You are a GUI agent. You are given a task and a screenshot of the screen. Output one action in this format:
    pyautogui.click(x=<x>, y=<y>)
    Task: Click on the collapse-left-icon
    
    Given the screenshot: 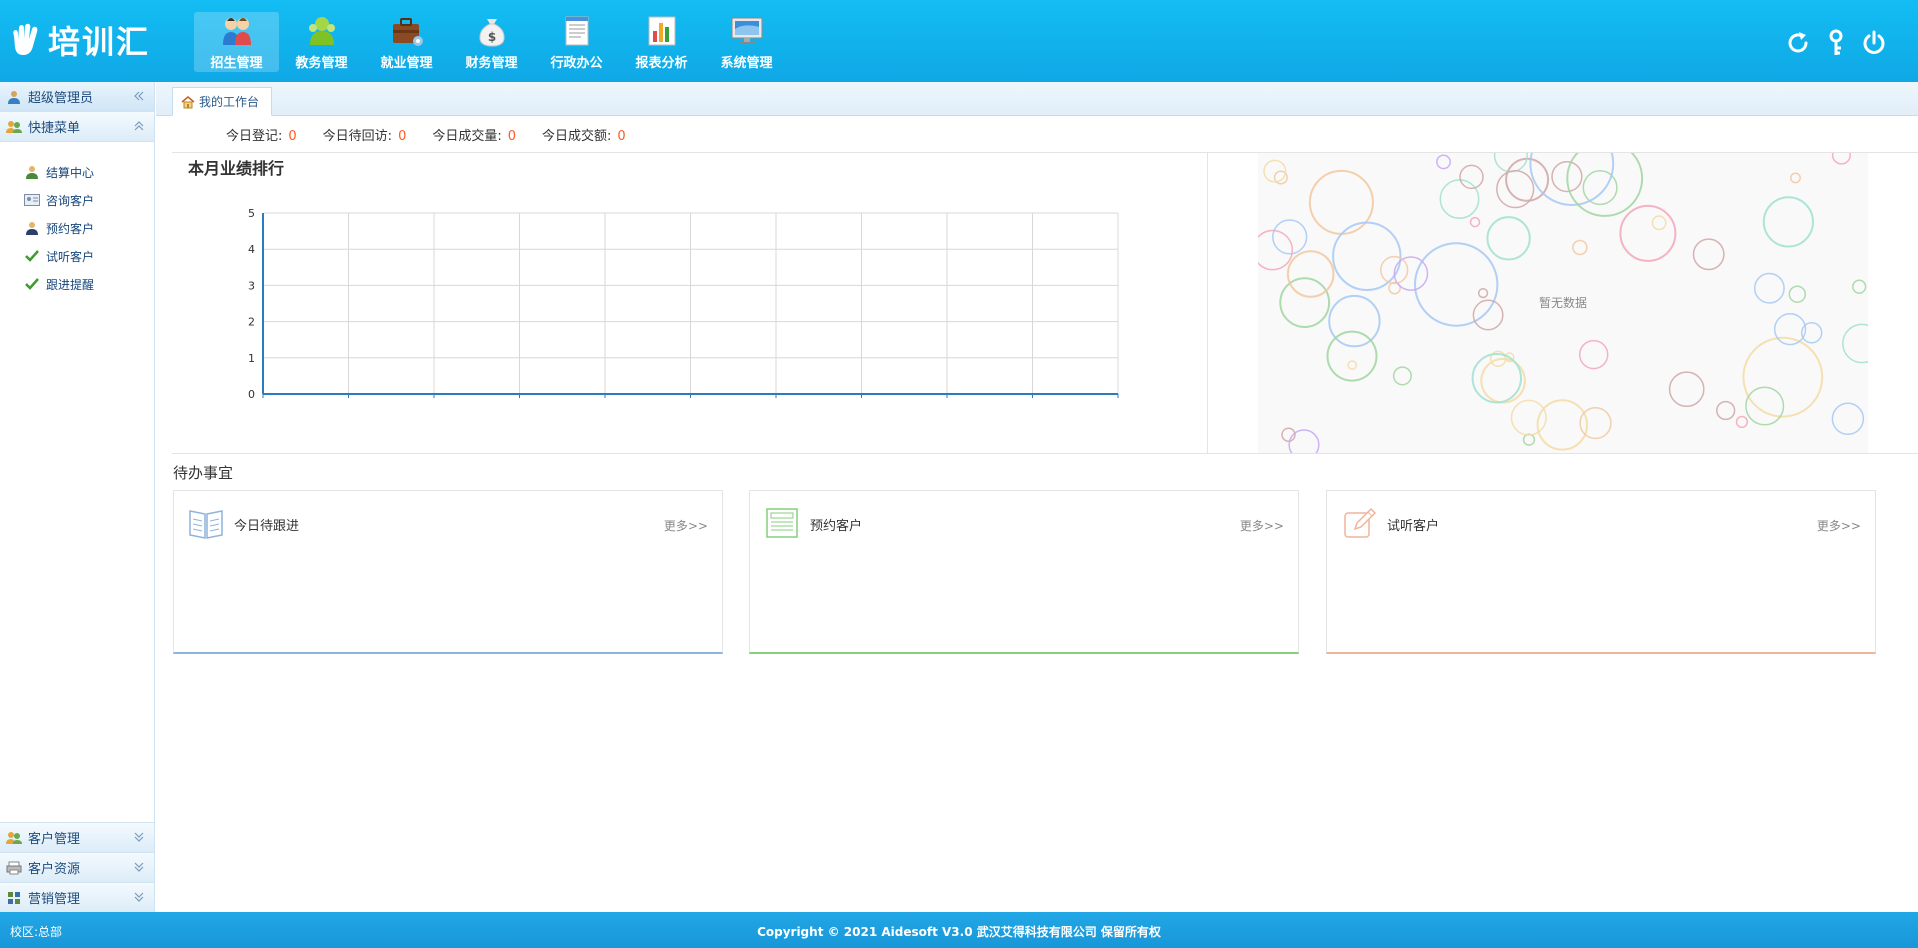 What is the action you would take?
    pyautogui.click(x=139, y=96)
    